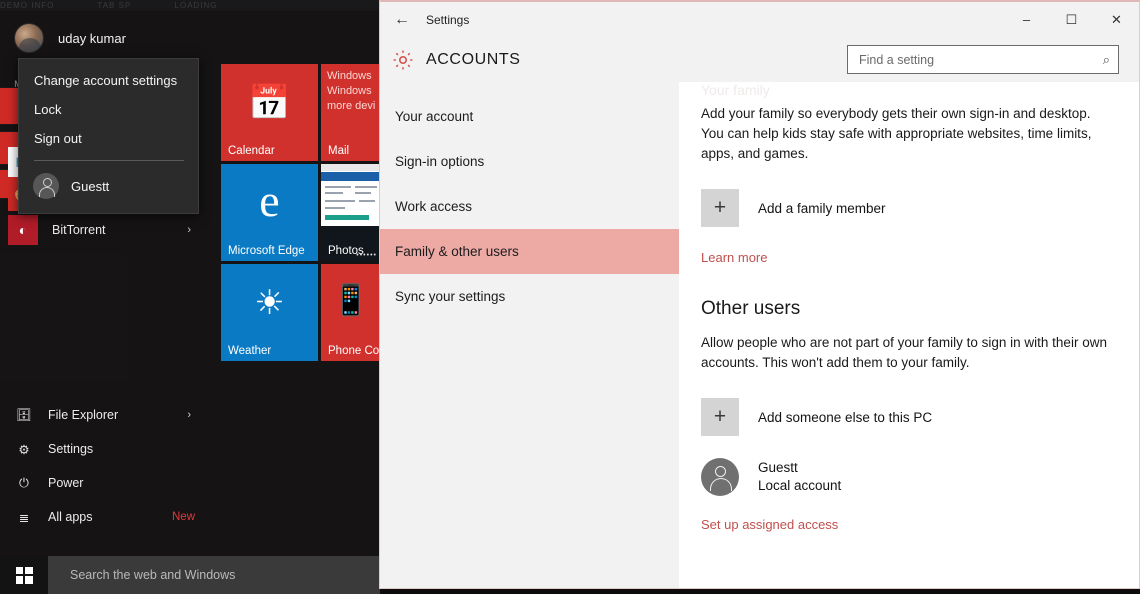 Image resolution: width=1140 pixels, height=594 pixels. I want to click on sidebar-item-file-explorer: 🗄 File Explorer ›, so click(107, 415).